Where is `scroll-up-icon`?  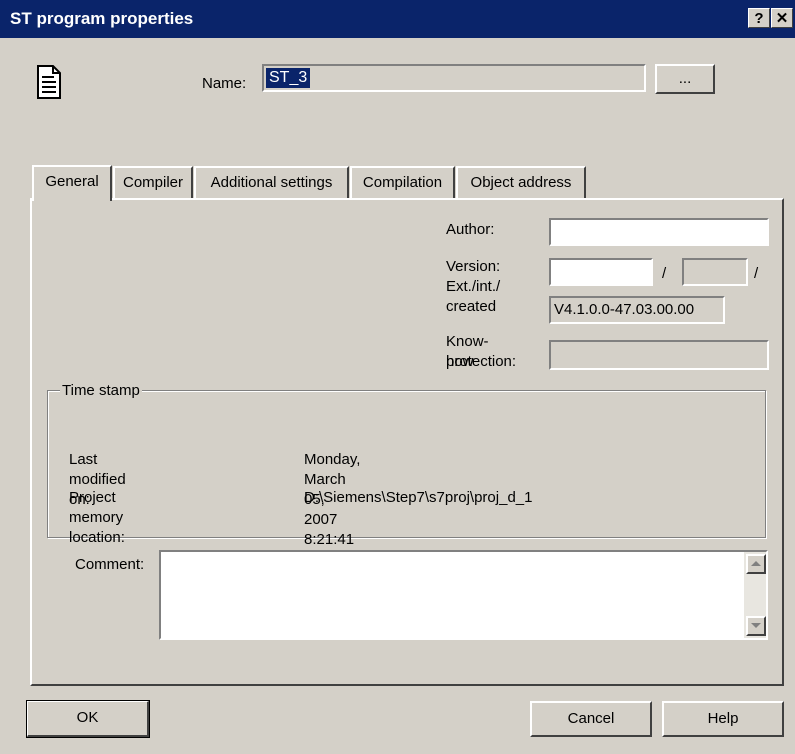
scroll-up-icon is located at coordinates (756, 564).